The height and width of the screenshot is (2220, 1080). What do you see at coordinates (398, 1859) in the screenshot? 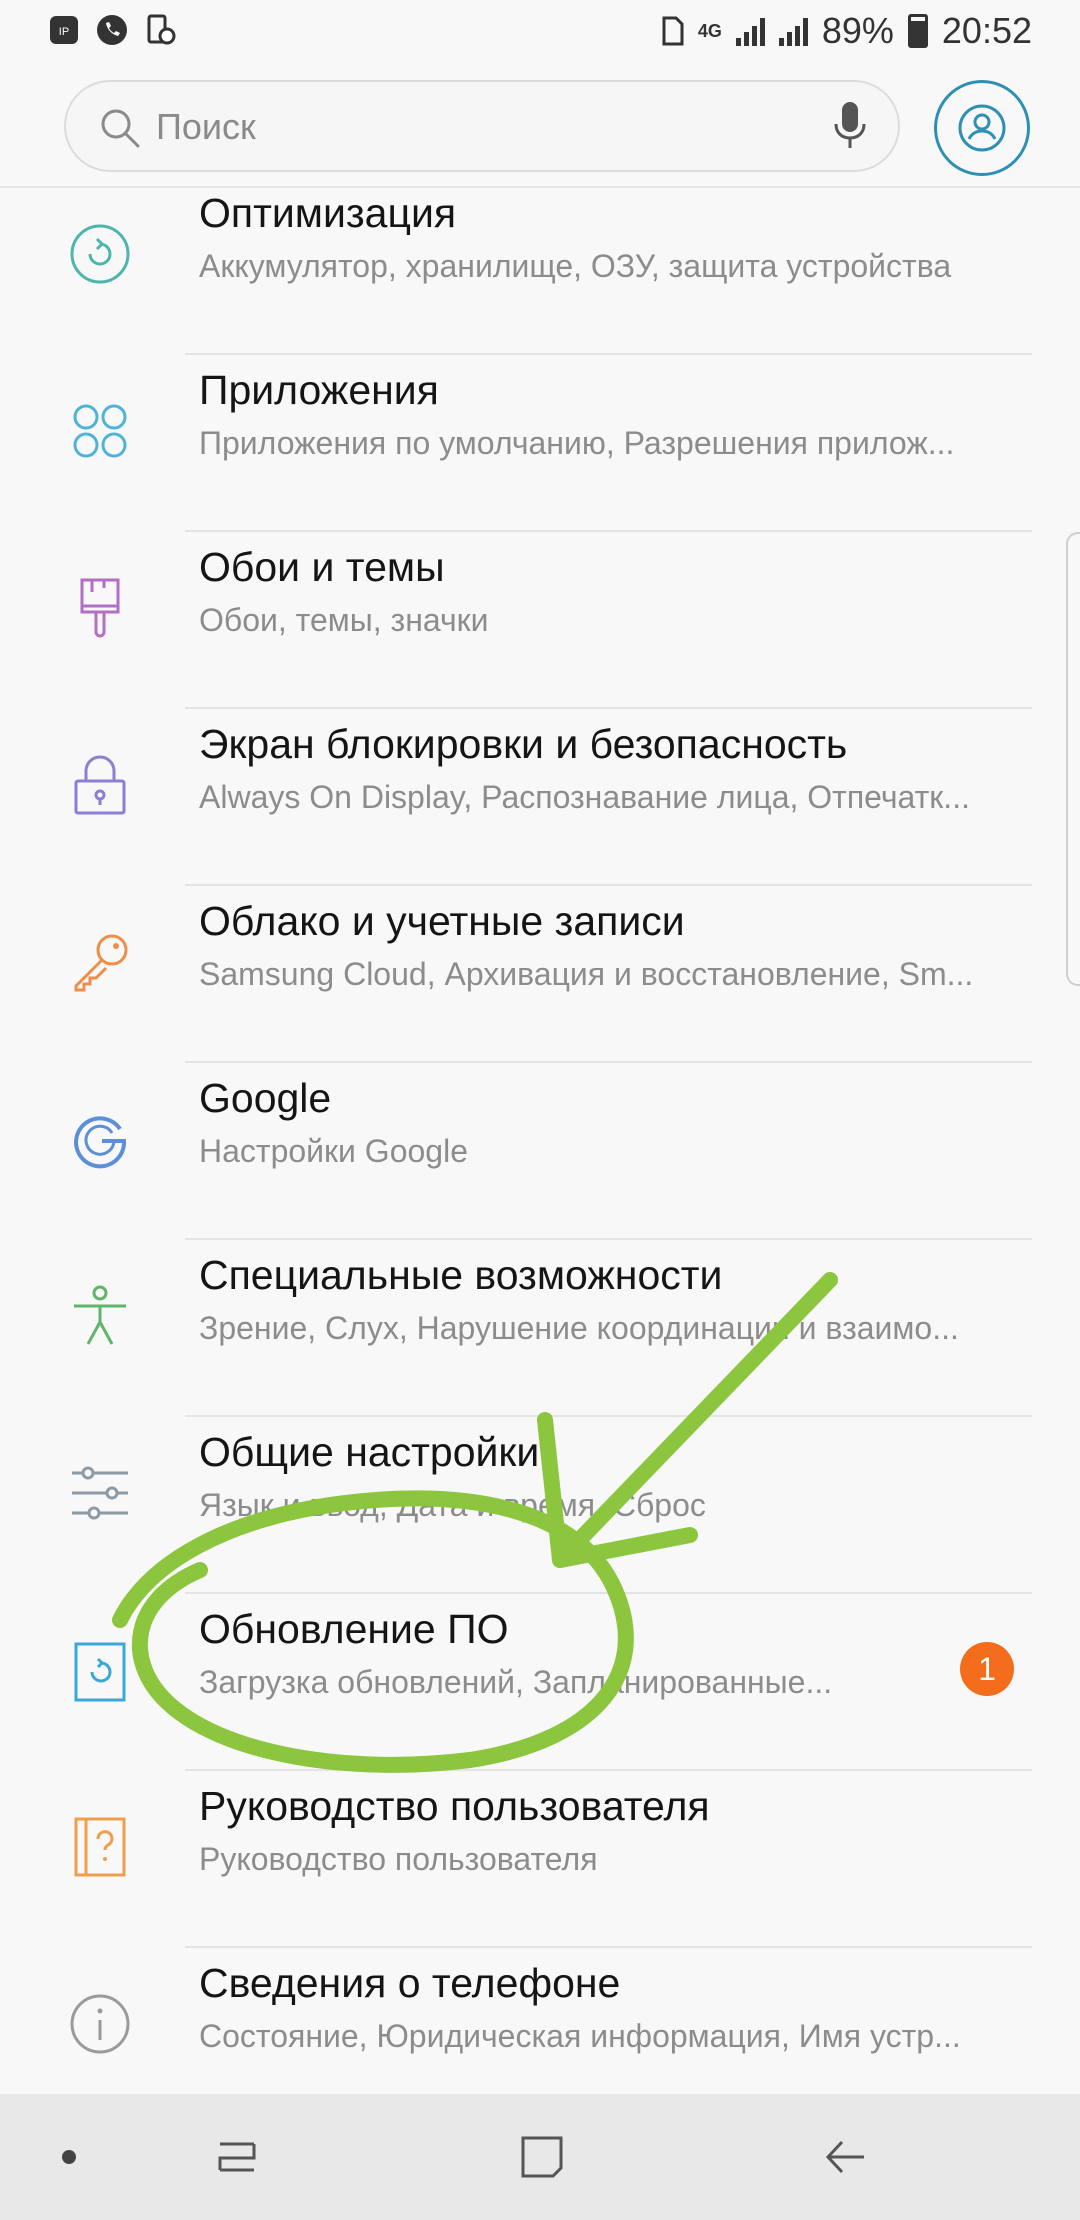
I see `item-subtitle: Руководство пользователя` at bounding box center [398, 1859].